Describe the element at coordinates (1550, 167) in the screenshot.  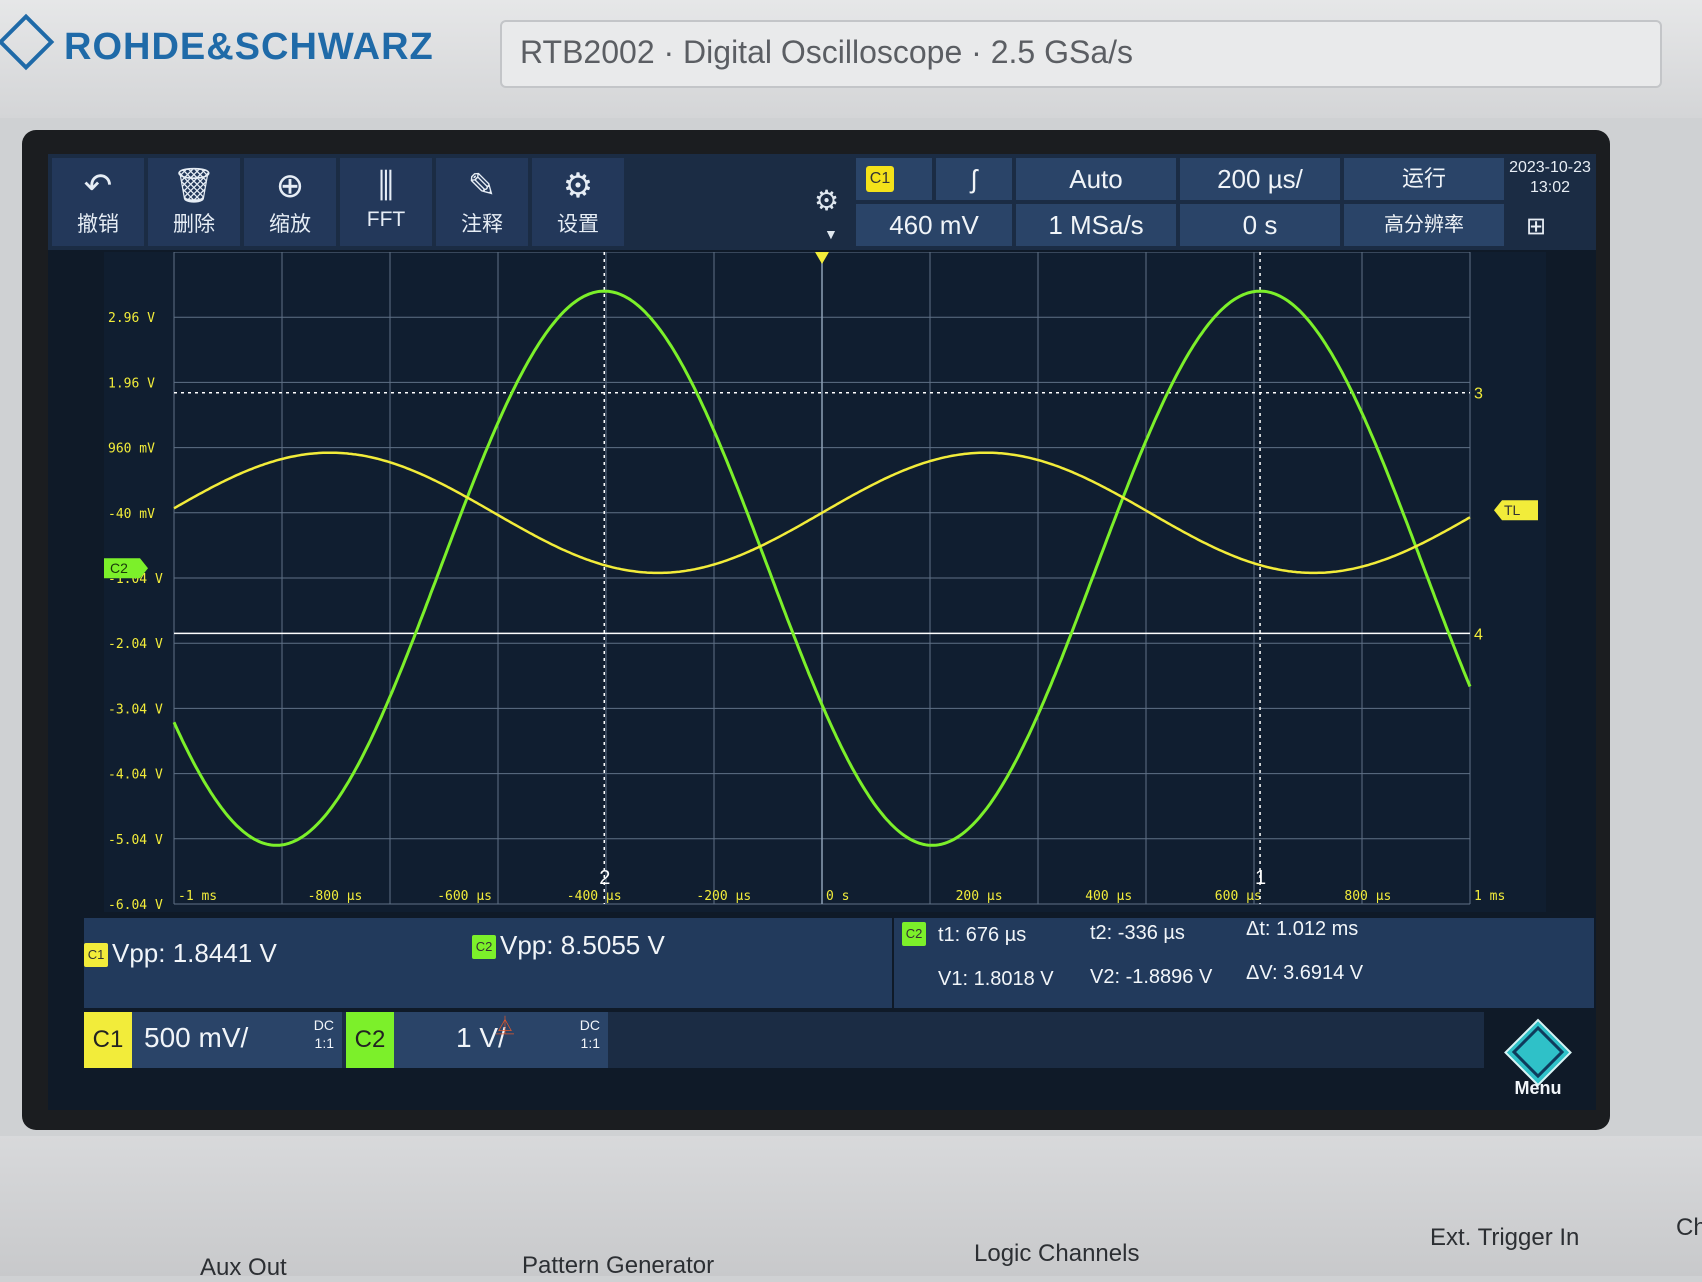
I see `date: 2023-10-23` at that location.